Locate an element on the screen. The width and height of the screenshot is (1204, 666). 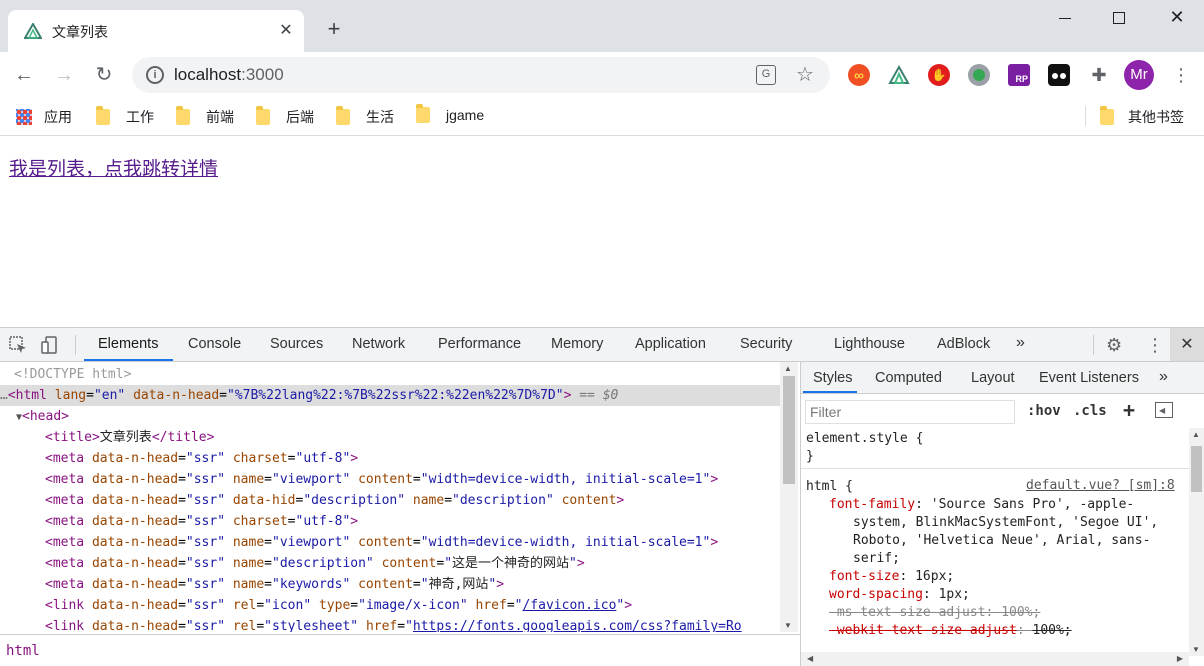
attr-link: /favicon.ico is located at coordinates (569, 605).